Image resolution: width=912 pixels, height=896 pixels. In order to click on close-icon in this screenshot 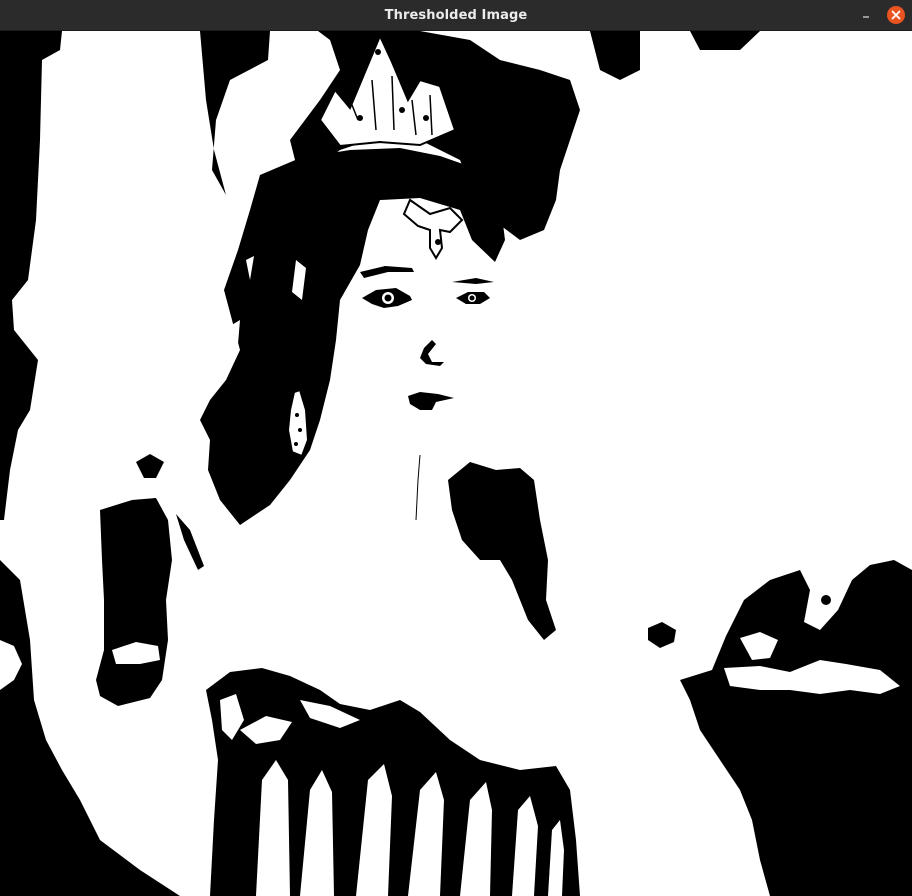, I will do `click(896, 15)`.